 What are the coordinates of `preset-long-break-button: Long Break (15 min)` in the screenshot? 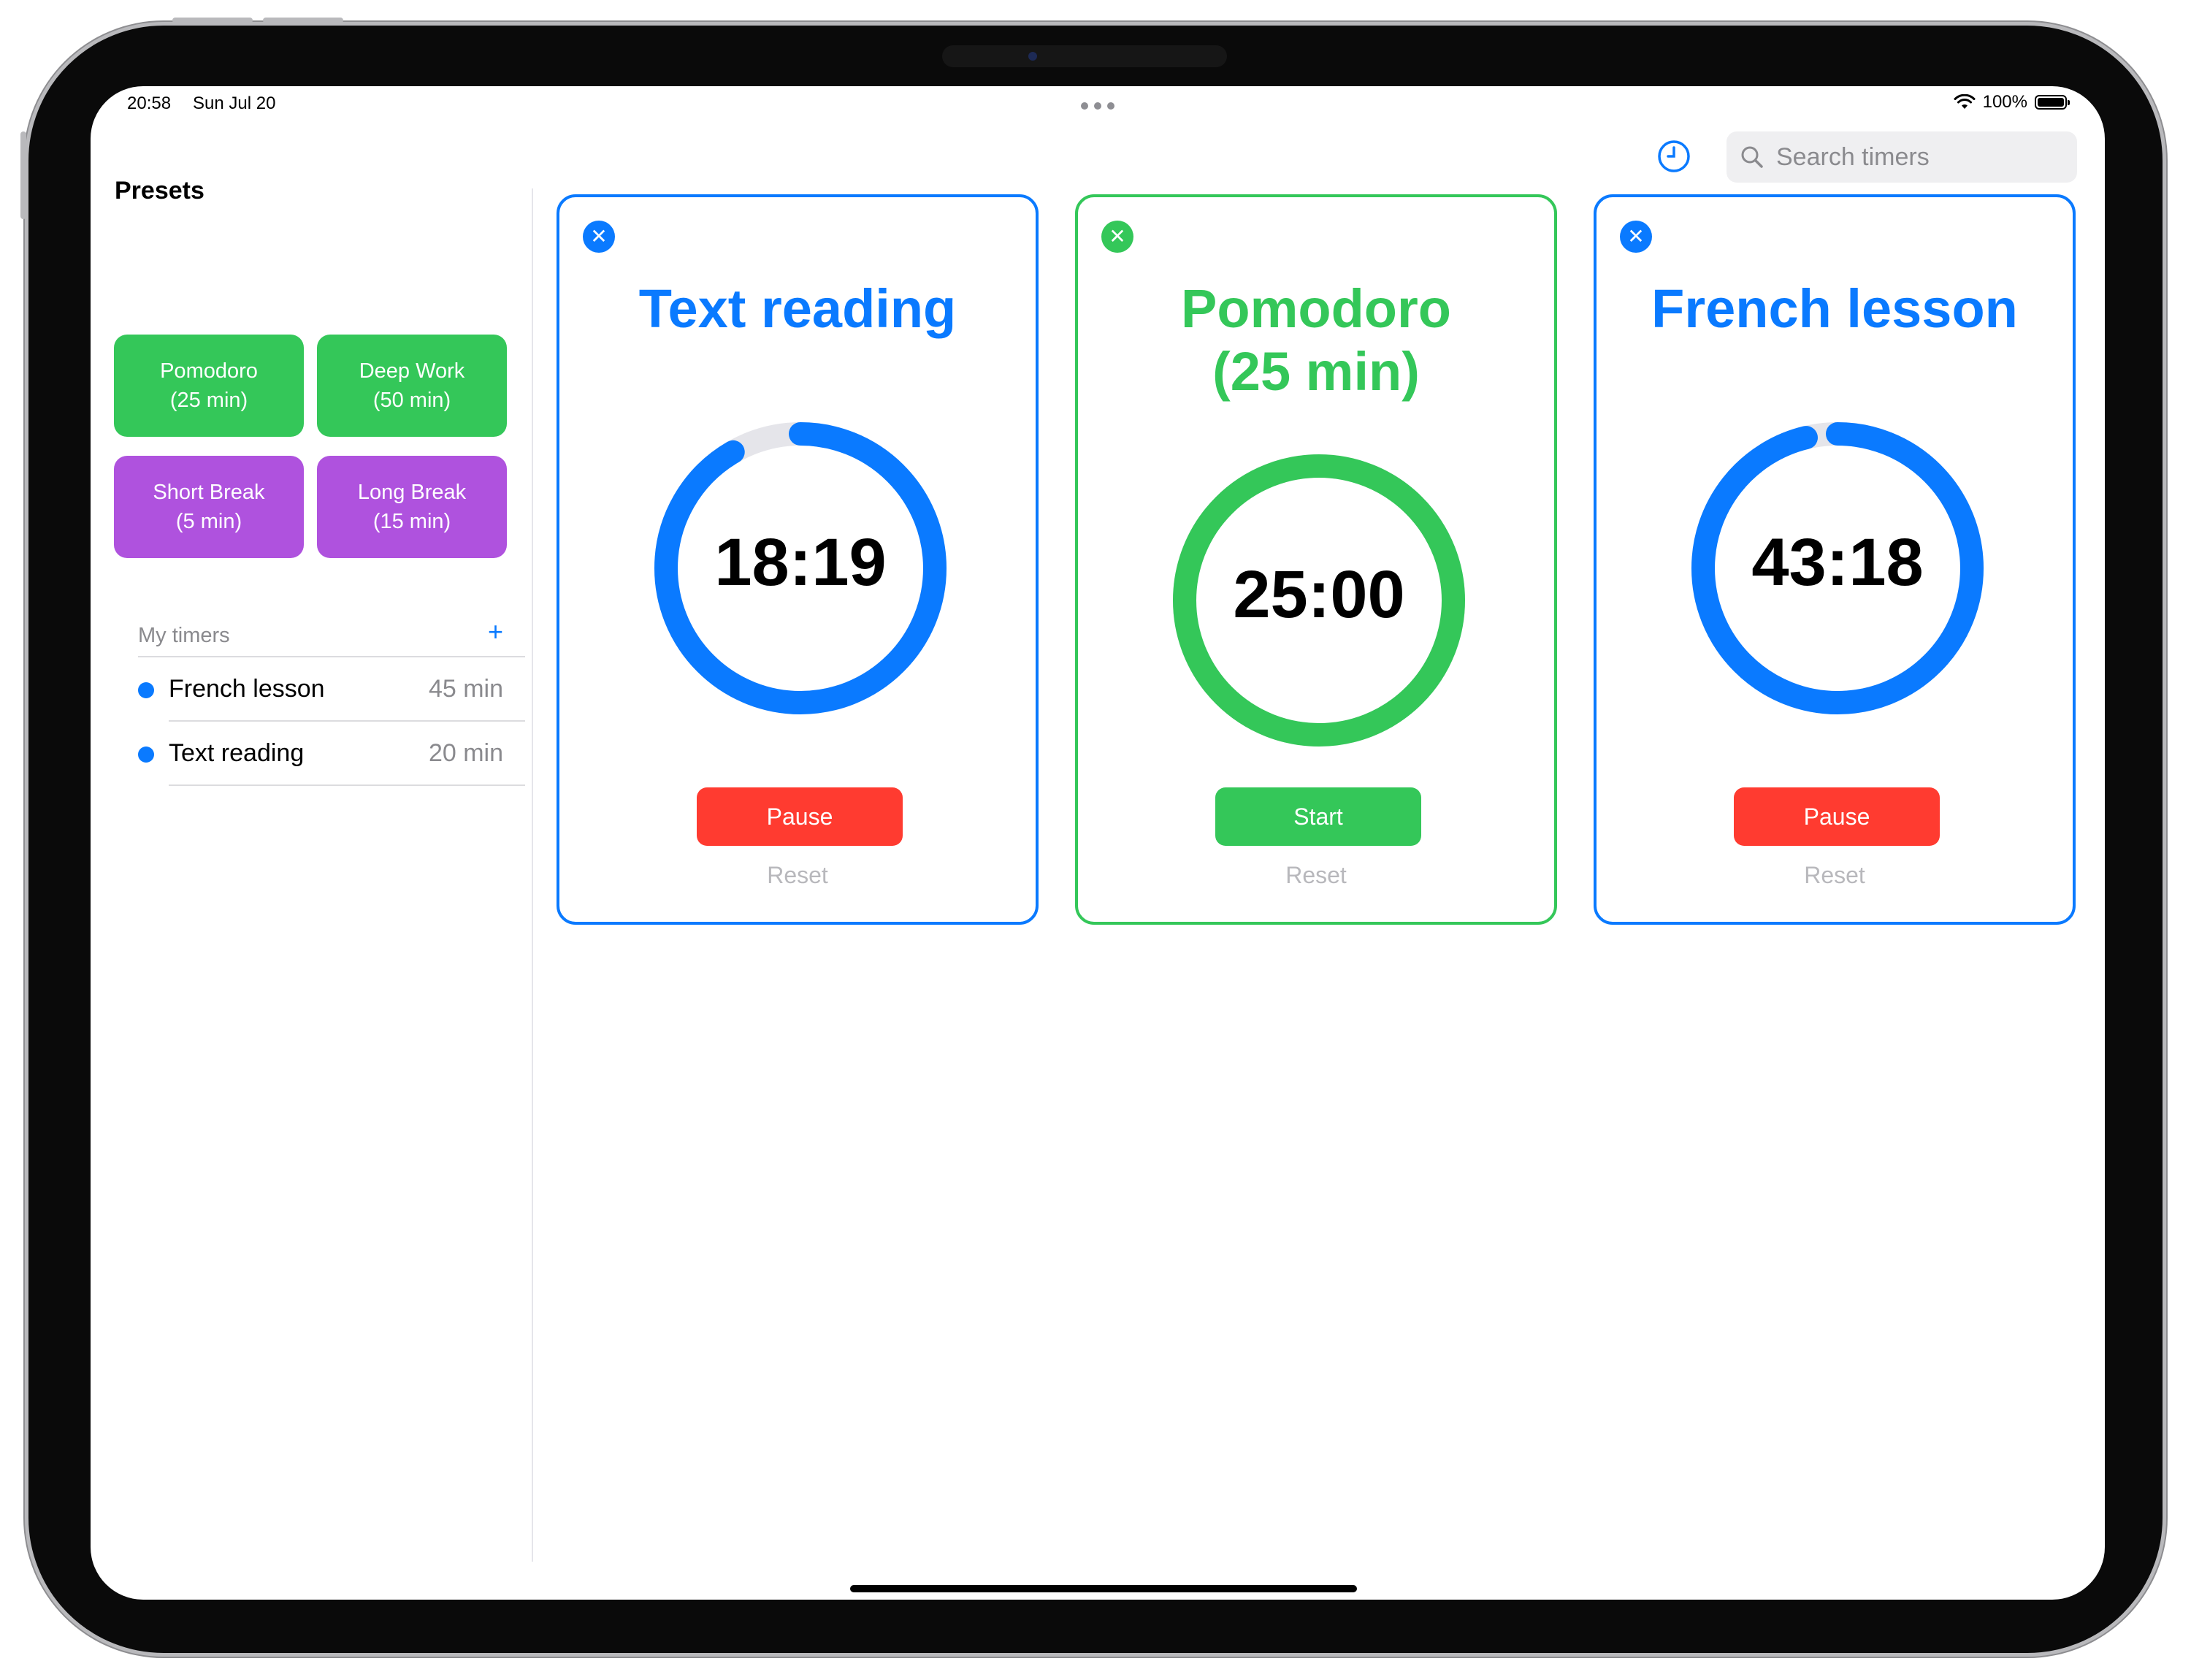 It's located at (412, 507).